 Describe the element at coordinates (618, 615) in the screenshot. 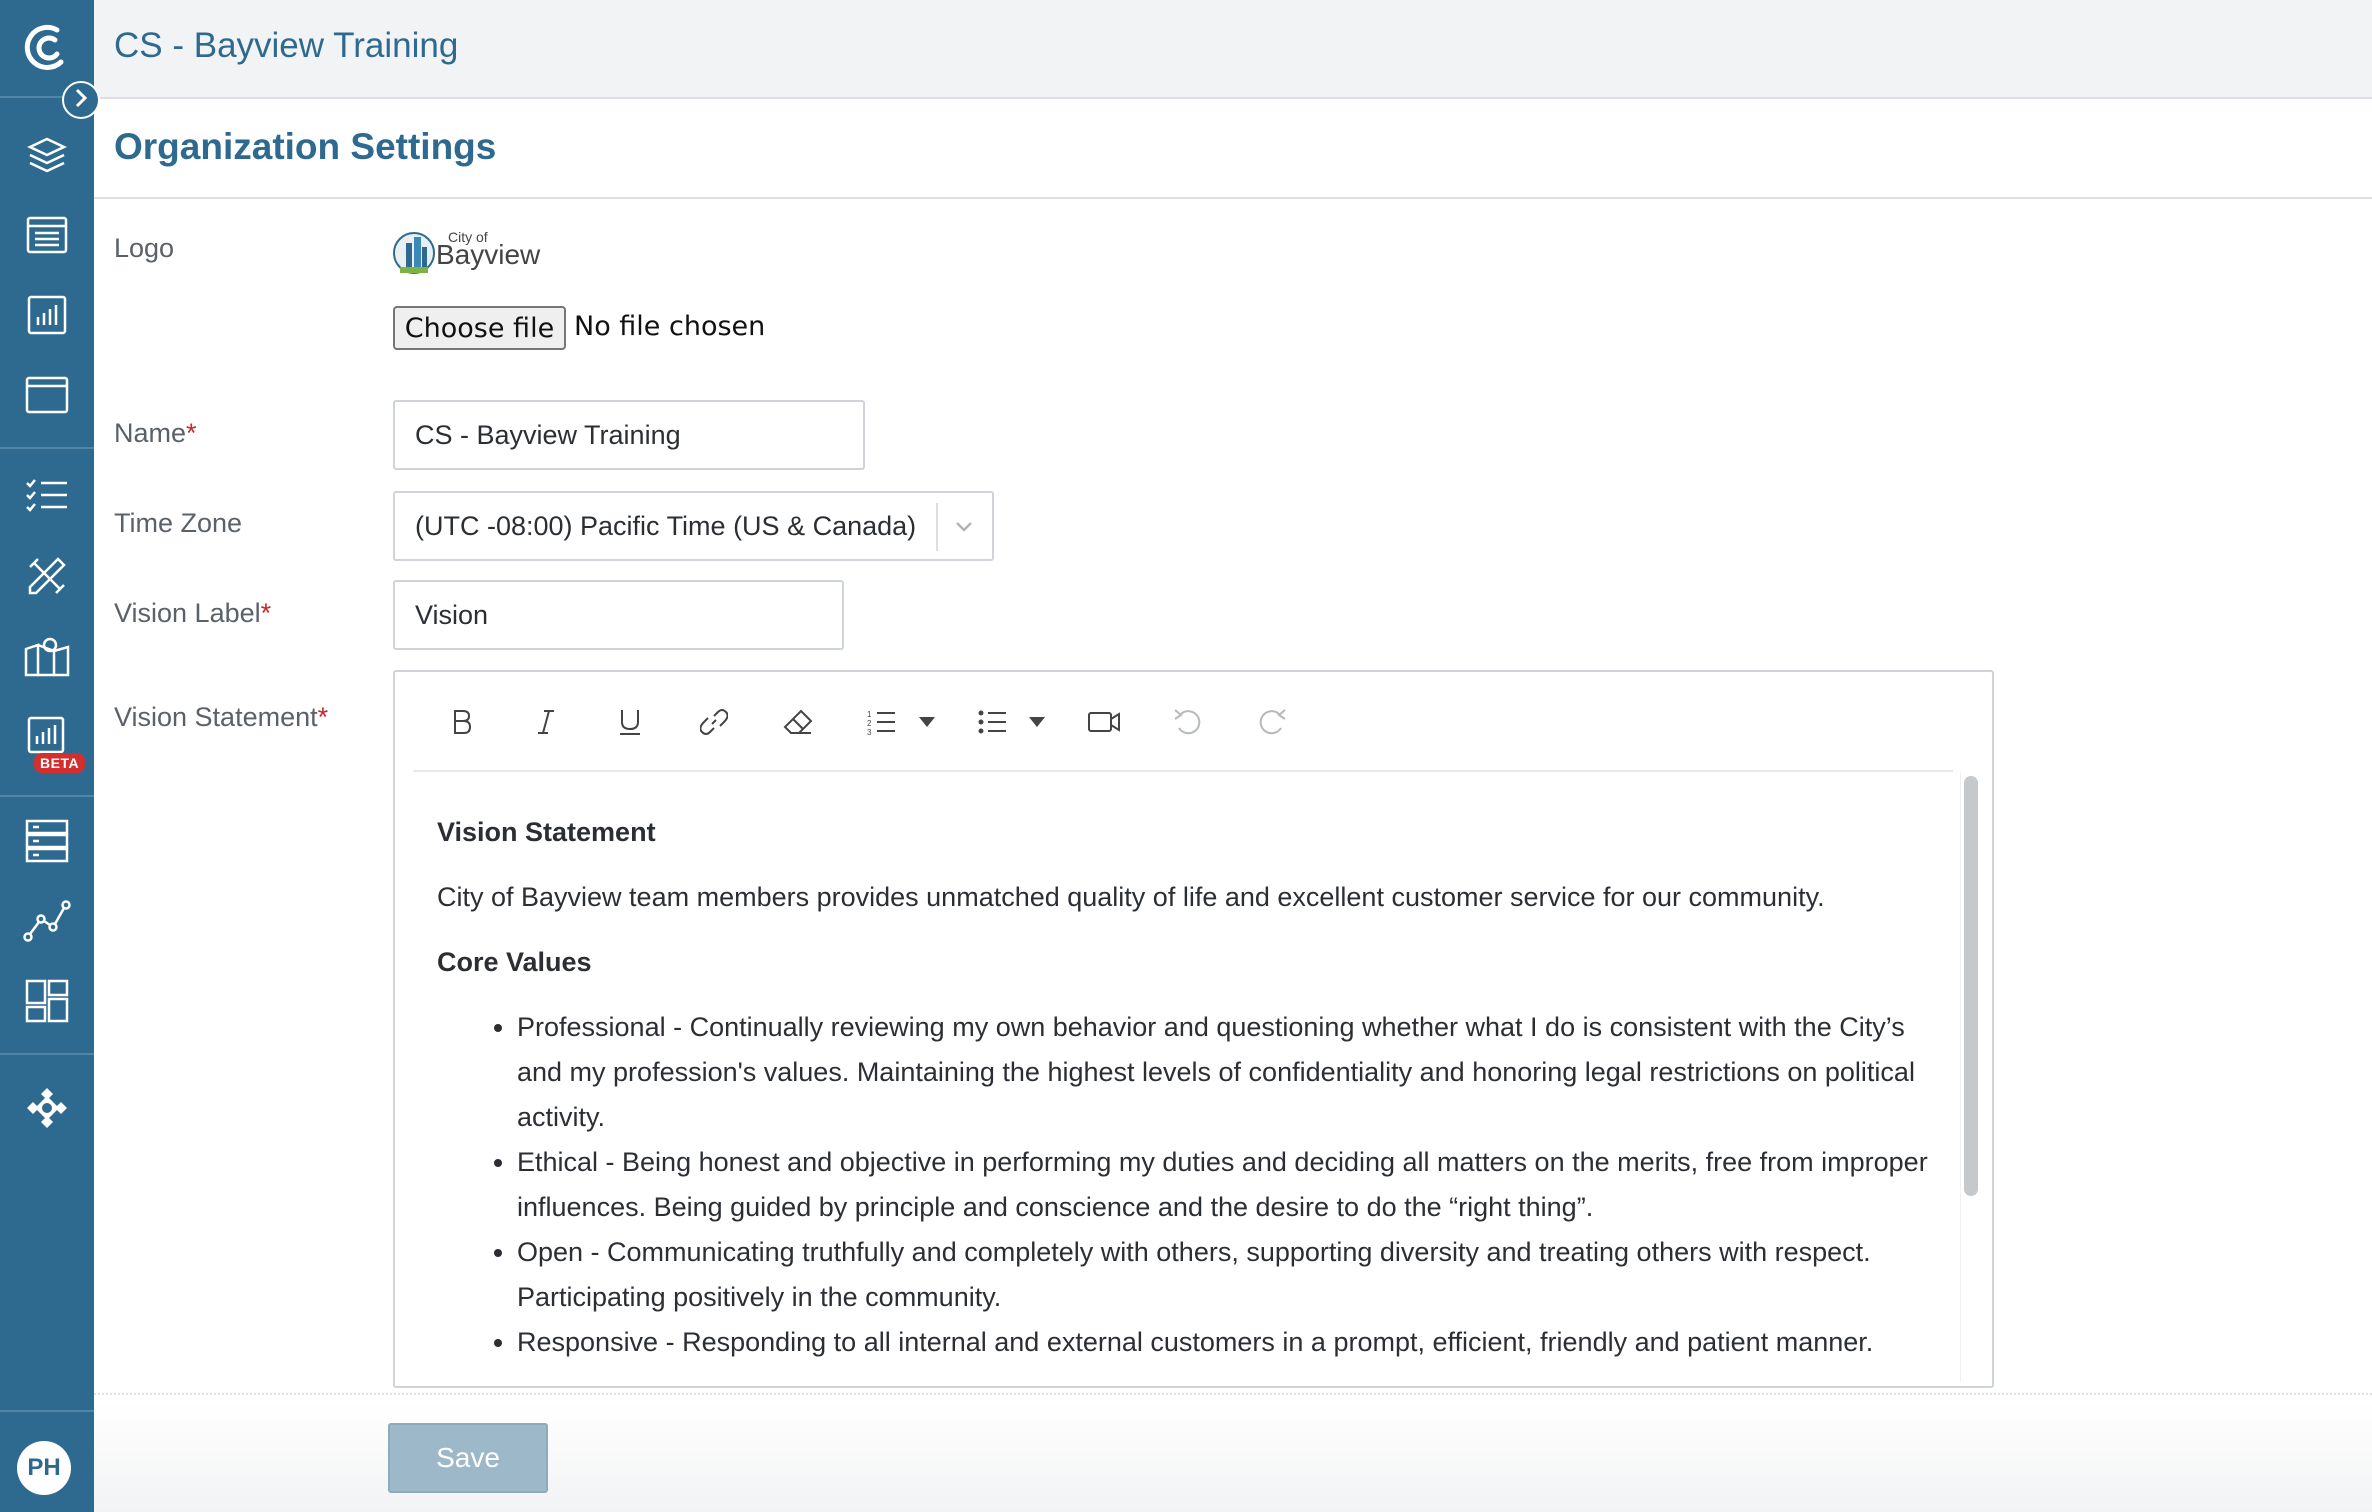

I see `vision-label-input` at that location.